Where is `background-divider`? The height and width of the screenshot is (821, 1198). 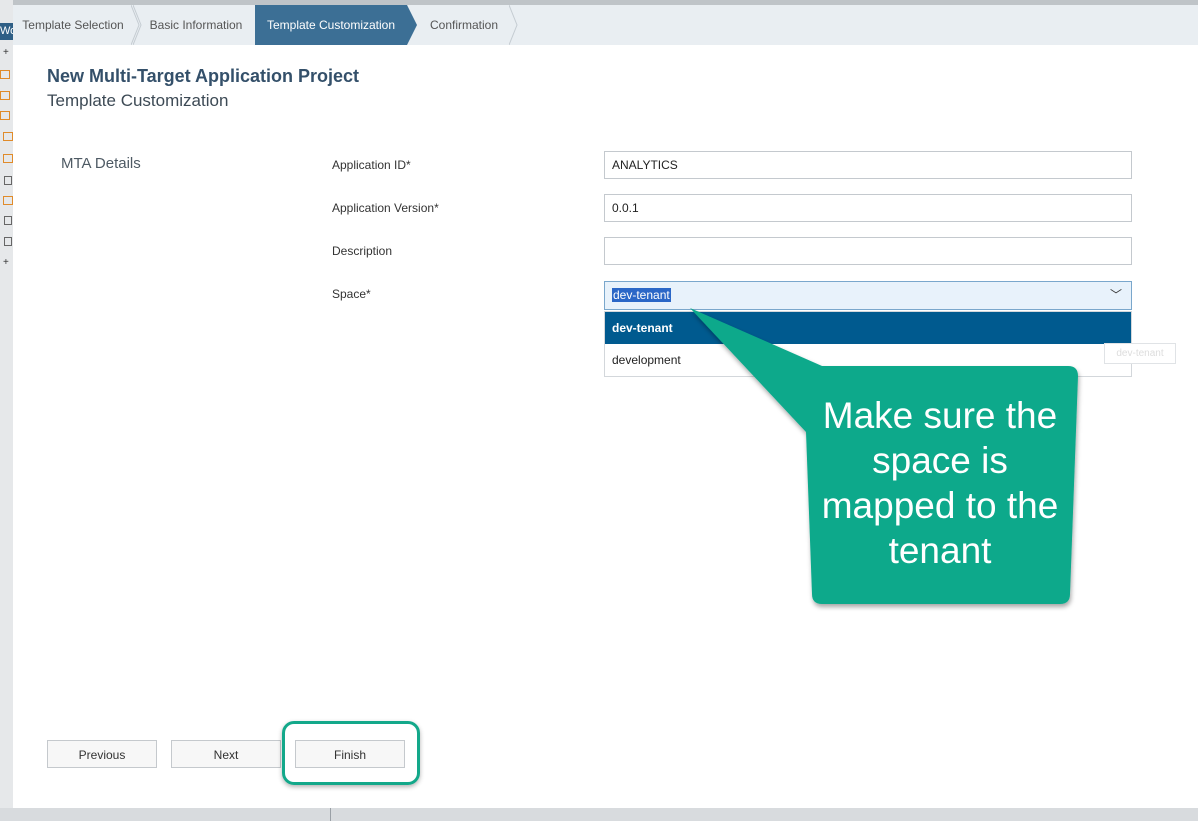 background-divider is located at coordinates (330, 814).